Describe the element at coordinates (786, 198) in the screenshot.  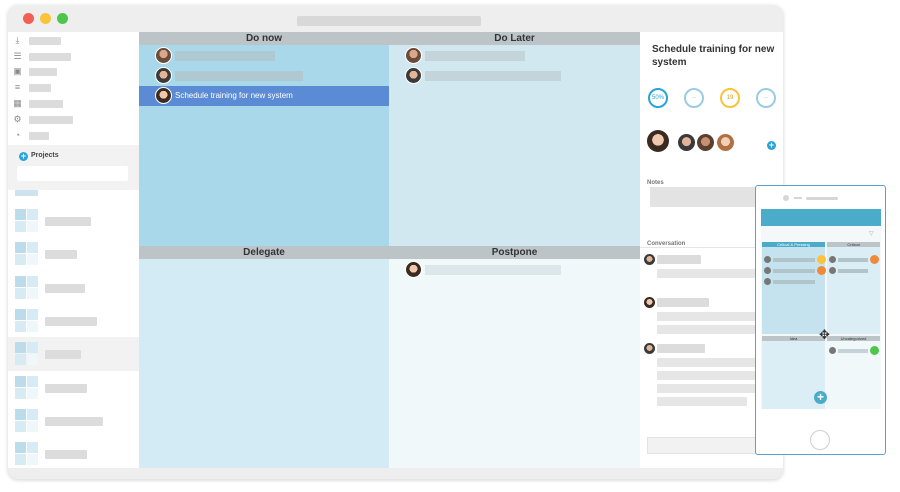
I see `phone-camera` at that location.